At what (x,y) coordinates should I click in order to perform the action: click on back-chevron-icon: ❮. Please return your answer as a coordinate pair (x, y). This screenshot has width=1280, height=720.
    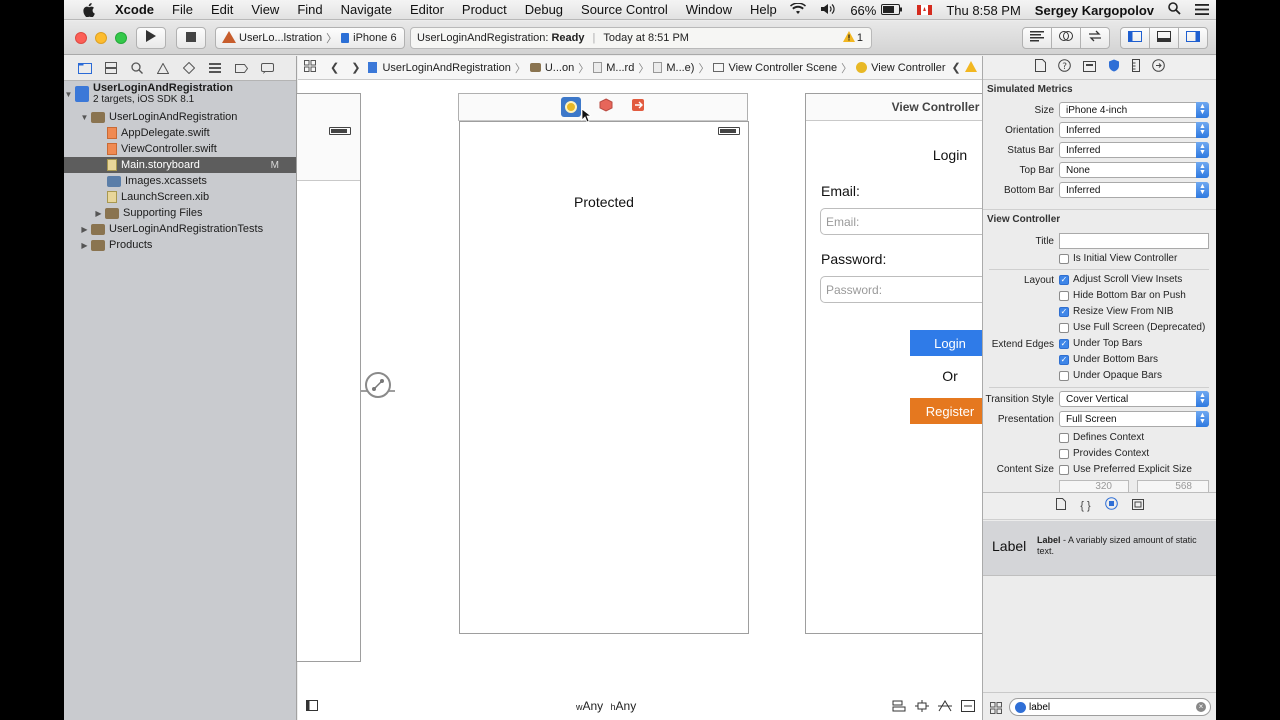
    Looking at the image, I should click on (334, 67).